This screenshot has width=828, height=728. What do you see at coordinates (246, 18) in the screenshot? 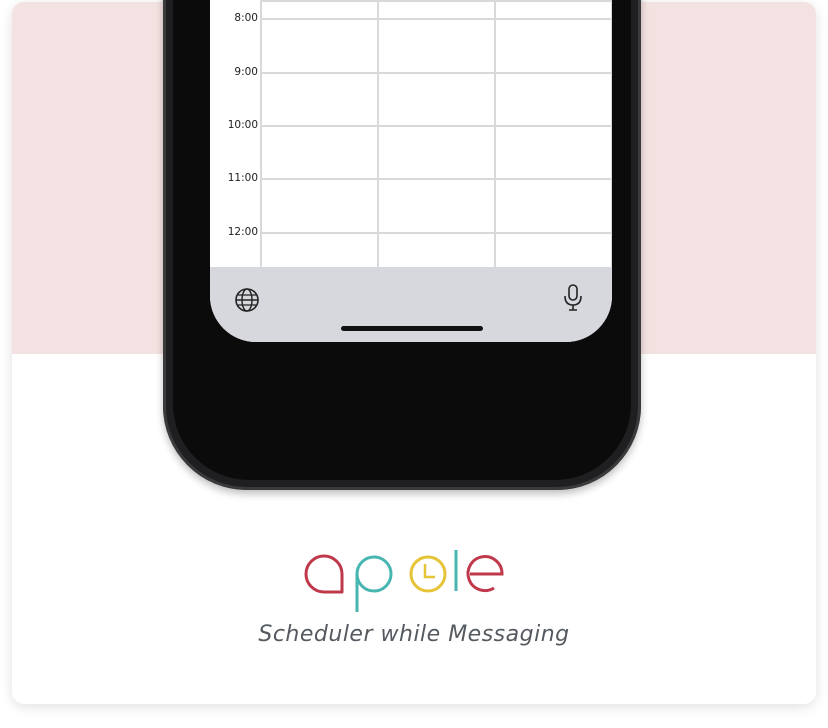
I see `time-label: 8:00` at bounding box center [246, 18].